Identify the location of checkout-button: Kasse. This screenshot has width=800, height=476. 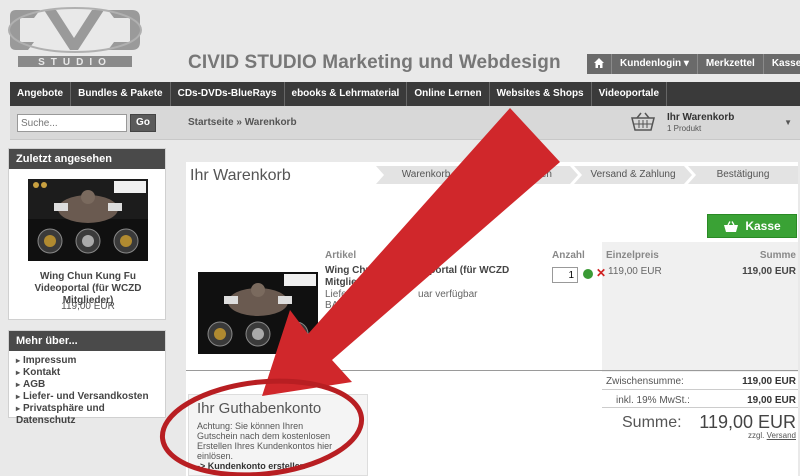
(752, 226).